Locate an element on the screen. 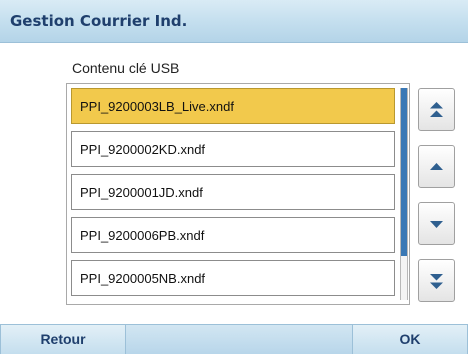 The width and height of the screenshot is (468, 354). file-item: PPI_9200001JD.xndf is located at coordinates (233, 192).